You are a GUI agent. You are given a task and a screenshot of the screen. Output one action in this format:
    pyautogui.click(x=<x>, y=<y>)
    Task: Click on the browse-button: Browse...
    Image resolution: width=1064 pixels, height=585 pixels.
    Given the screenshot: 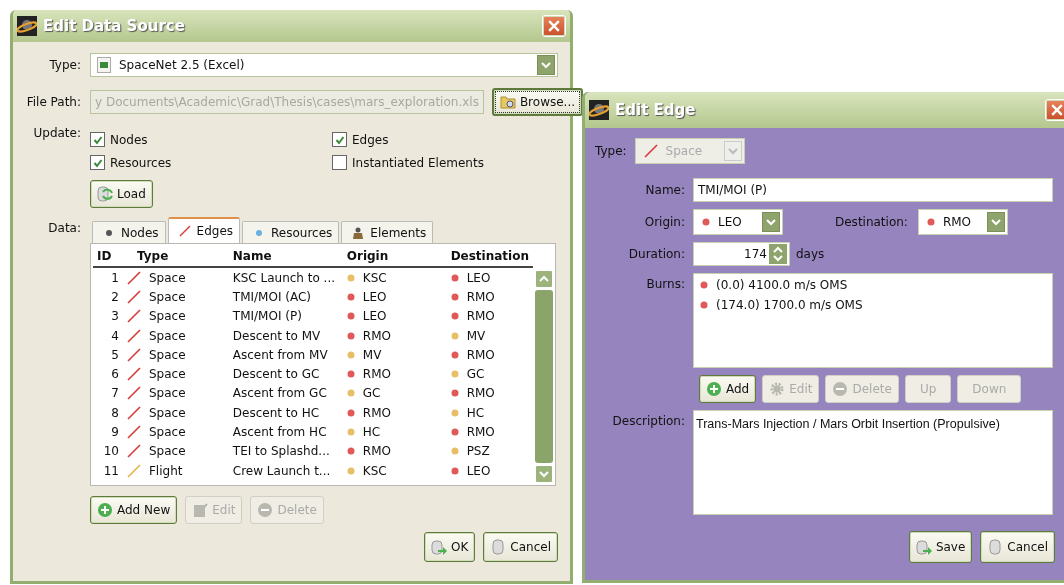 What is the action you would take?
    pyautogui.click(x=537, y=102)
    